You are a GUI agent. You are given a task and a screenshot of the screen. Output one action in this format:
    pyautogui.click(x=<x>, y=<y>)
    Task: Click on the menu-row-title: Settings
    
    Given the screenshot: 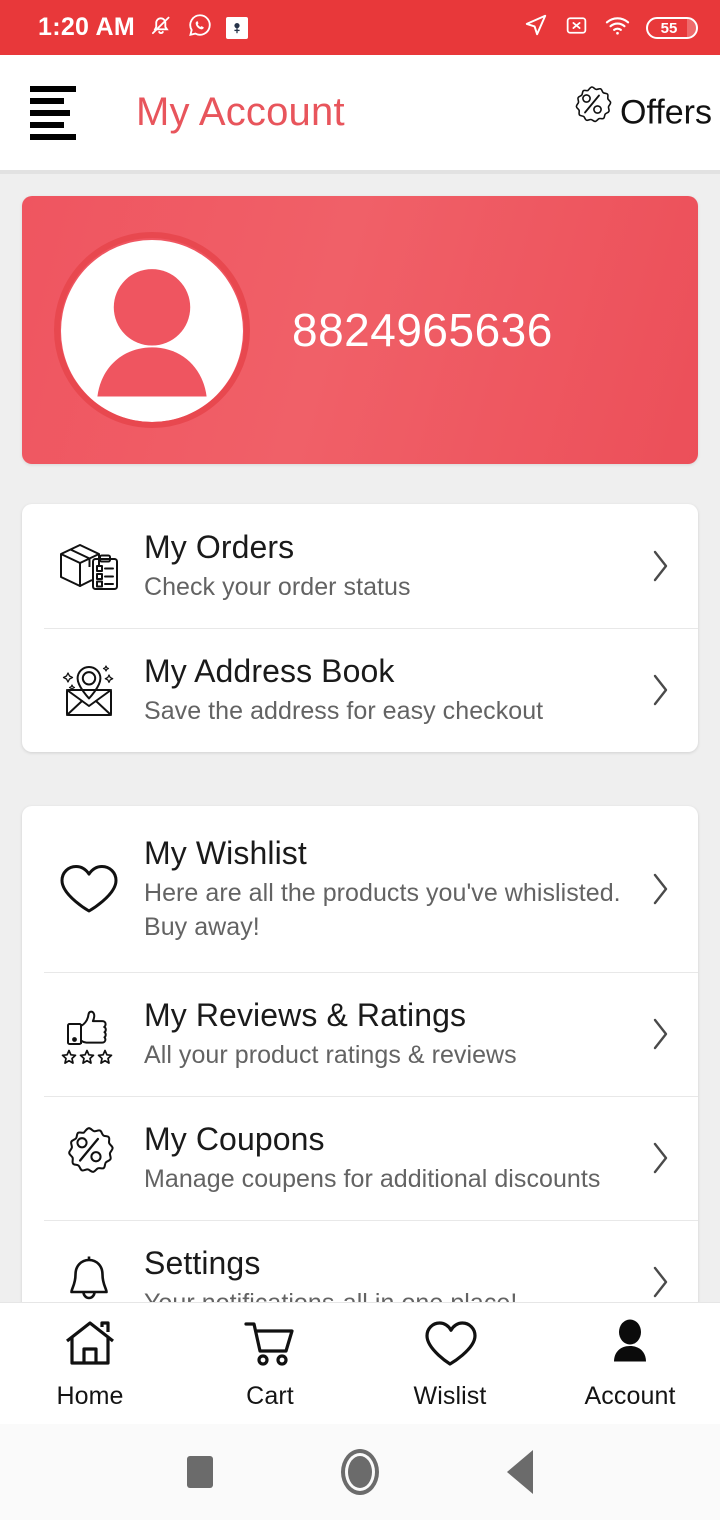 What is the action you would take?
    pyautogui.click(x=202, y=1262)
    